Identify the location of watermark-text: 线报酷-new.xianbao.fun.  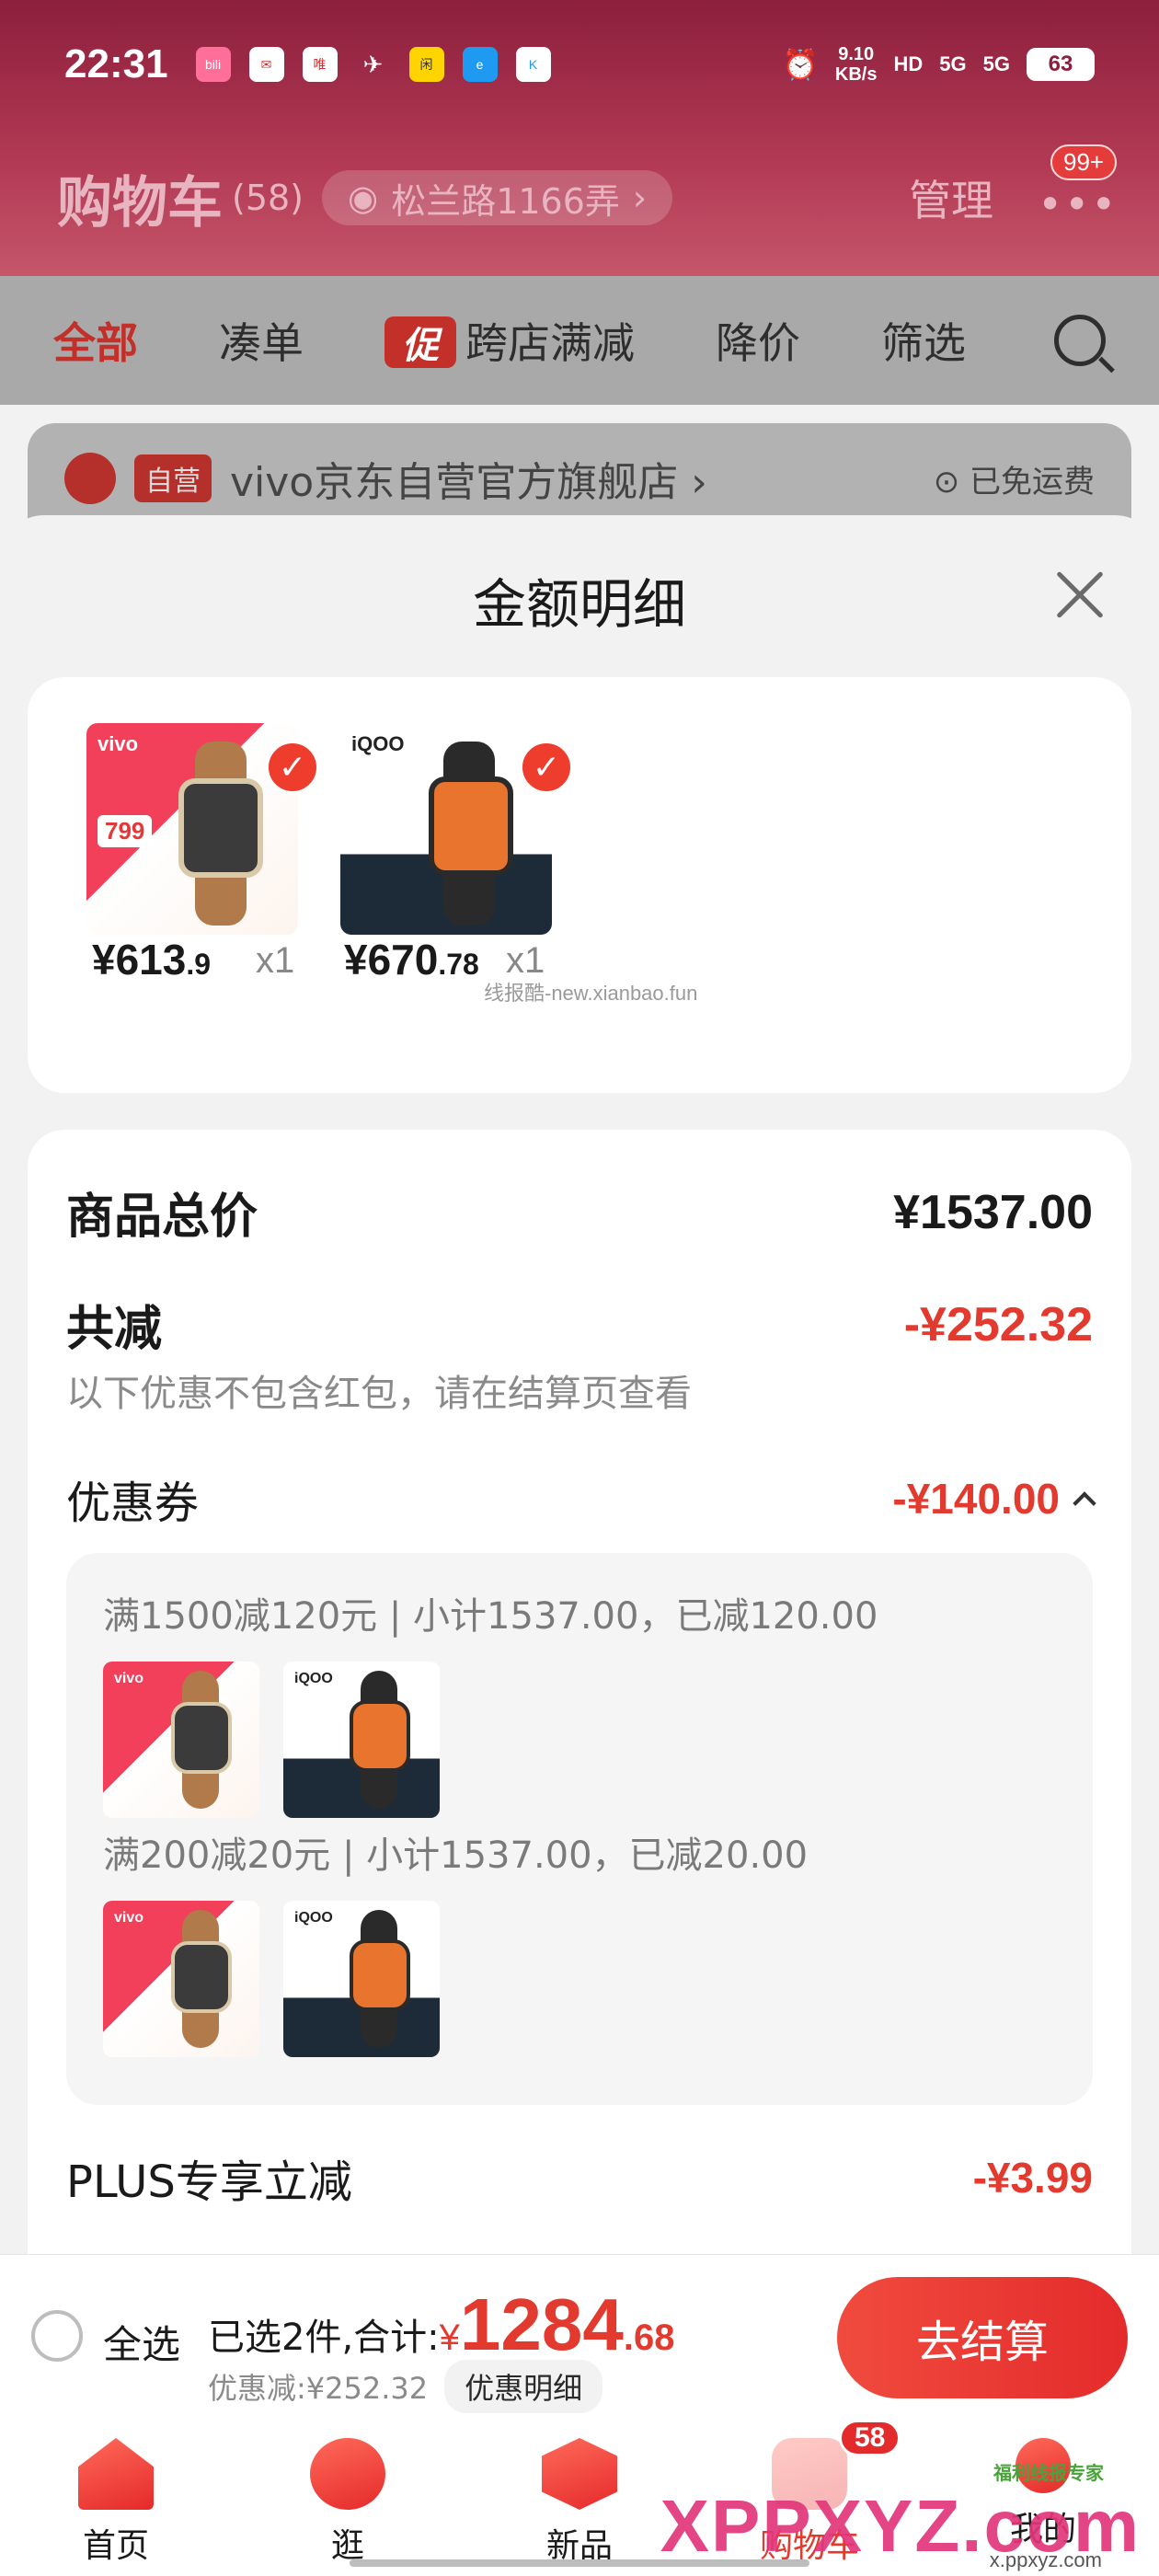
(591, 993).